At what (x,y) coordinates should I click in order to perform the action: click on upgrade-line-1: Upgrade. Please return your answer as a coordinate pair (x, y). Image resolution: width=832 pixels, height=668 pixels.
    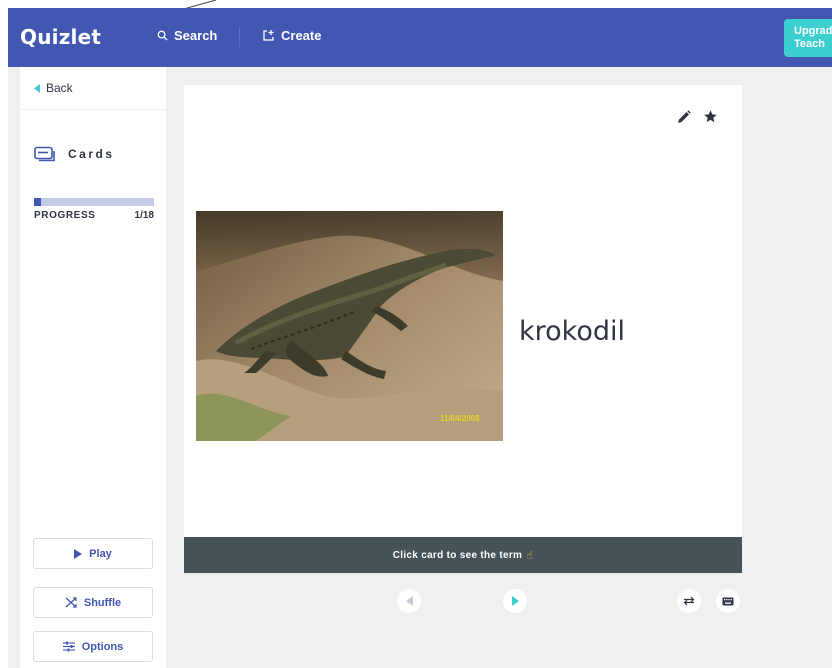
    Looking at the image, I should click on (813, 31).